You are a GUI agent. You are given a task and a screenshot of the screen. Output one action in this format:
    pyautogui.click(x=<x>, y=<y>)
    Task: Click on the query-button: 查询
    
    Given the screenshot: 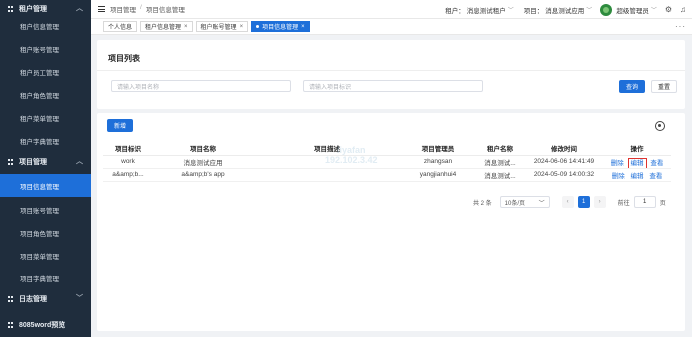 What is the action you would take?
    pyautogui.click(x=632, y=86)
    